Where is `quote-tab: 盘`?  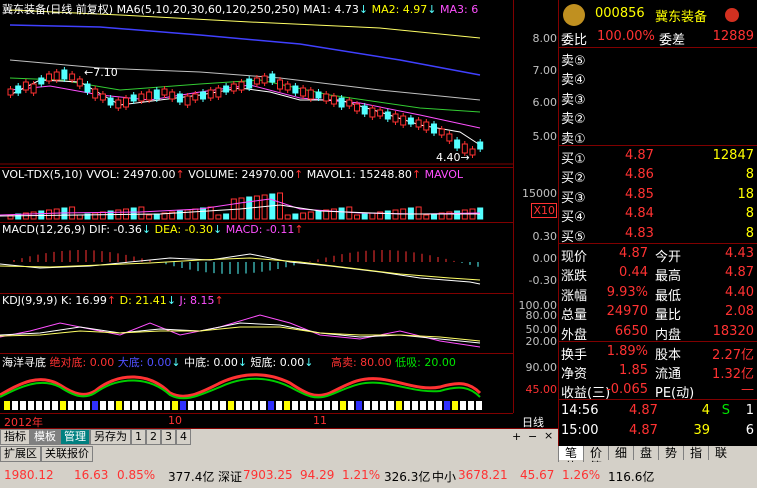 quote-tab: 盘 is located at coordinates (645, 453).